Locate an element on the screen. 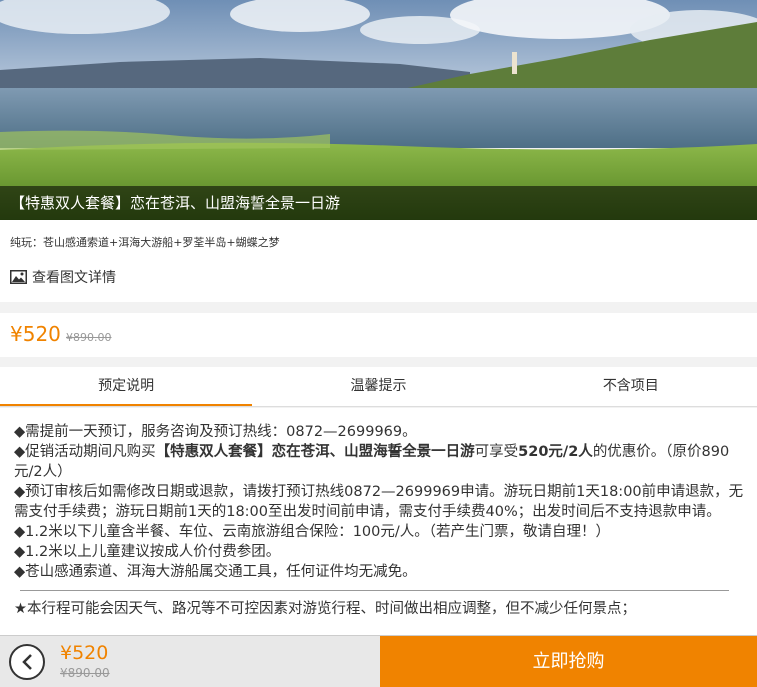  tab-tips: 温馨提示 is located at coordinates (378, 386).